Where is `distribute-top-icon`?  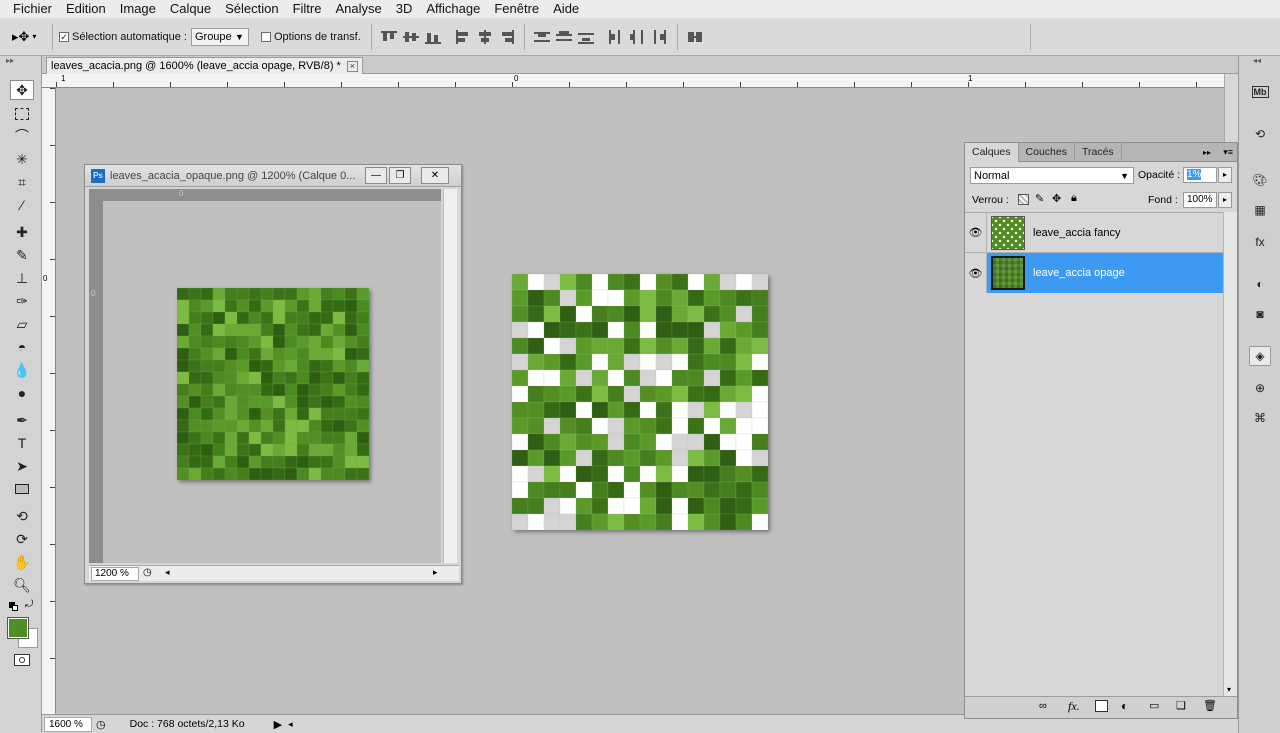 distribute-top-icon is located at coordinates (542, 37).